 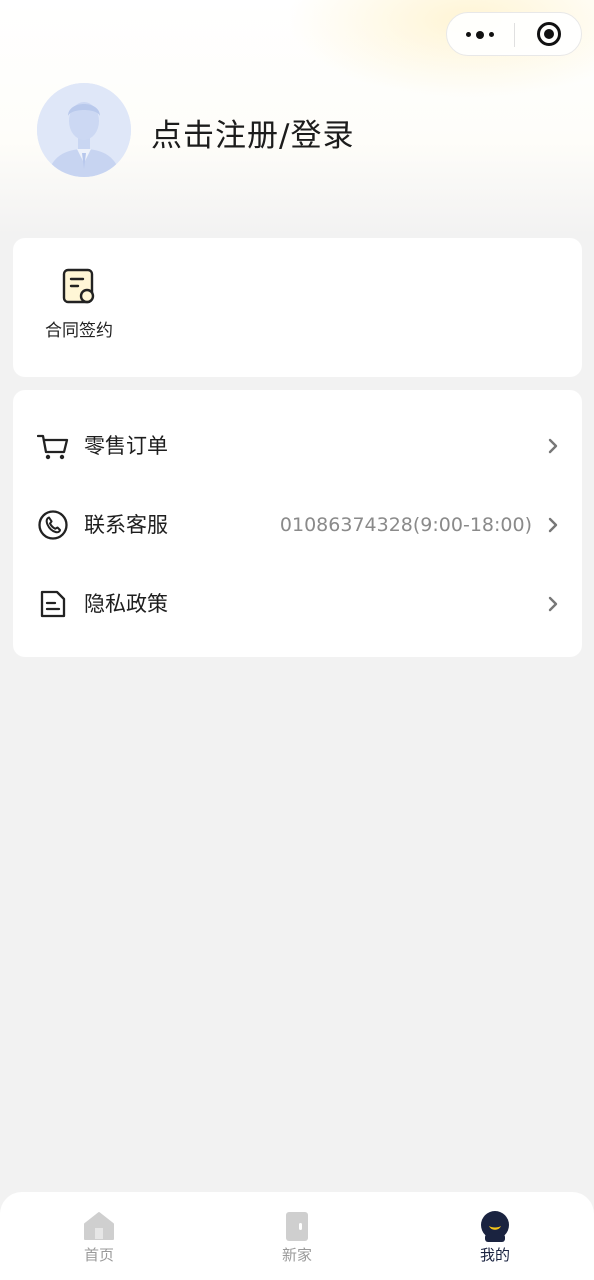 I want to click on menu-item-customer-service: 联系客服 01086374328(9:00-18:00), so click(x=297, y=525).